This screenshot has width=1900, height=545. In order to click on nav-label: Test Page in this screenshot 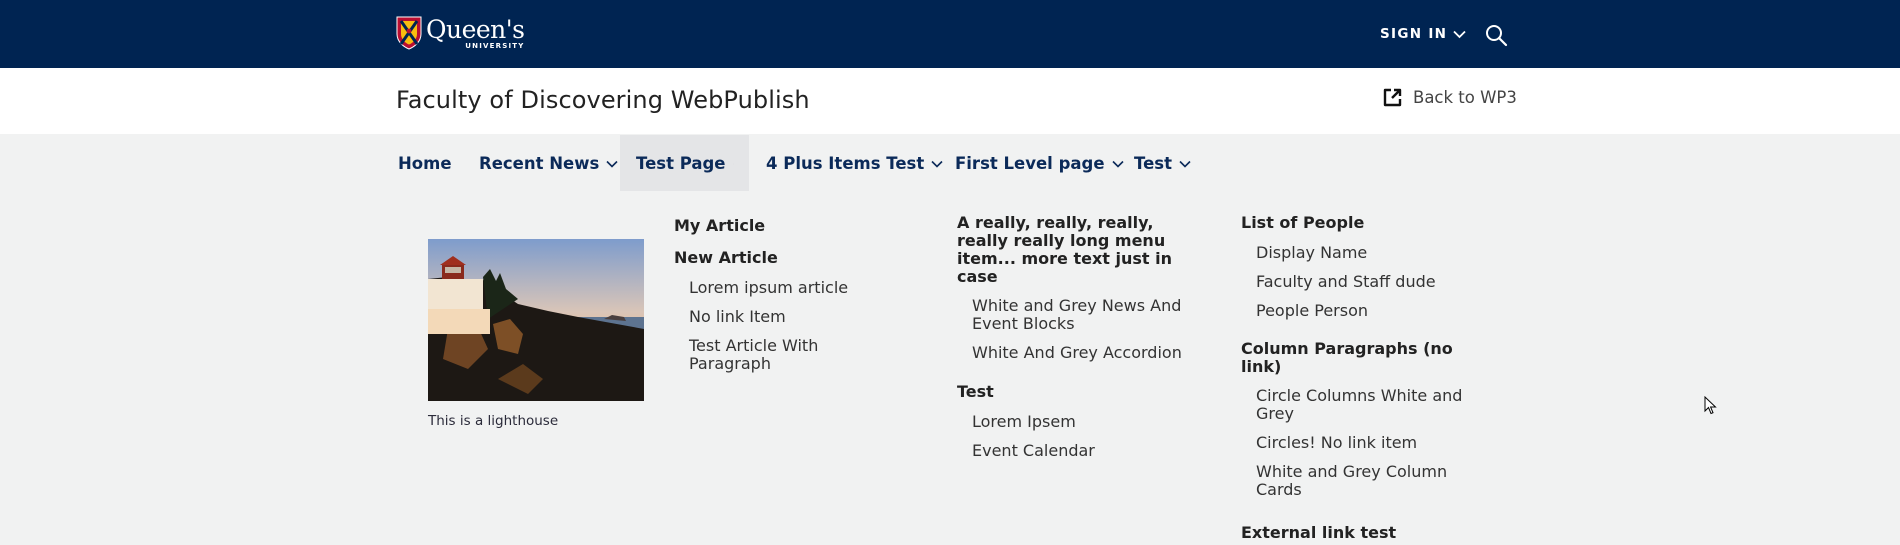, I will do `click(681, 163)`.